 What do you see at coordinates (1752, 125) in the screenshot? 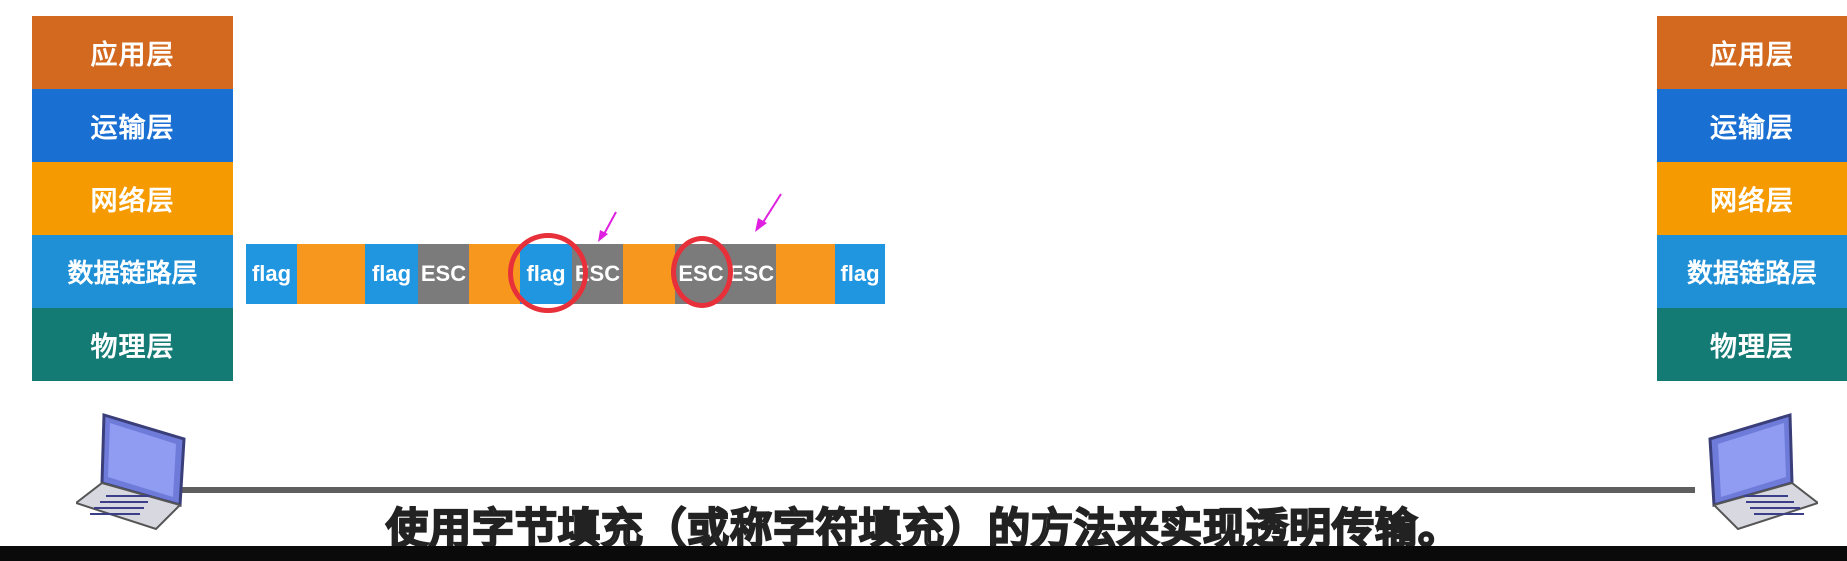
I see `right-transport-layer: 运输层` at bounding box center [1752, 125].